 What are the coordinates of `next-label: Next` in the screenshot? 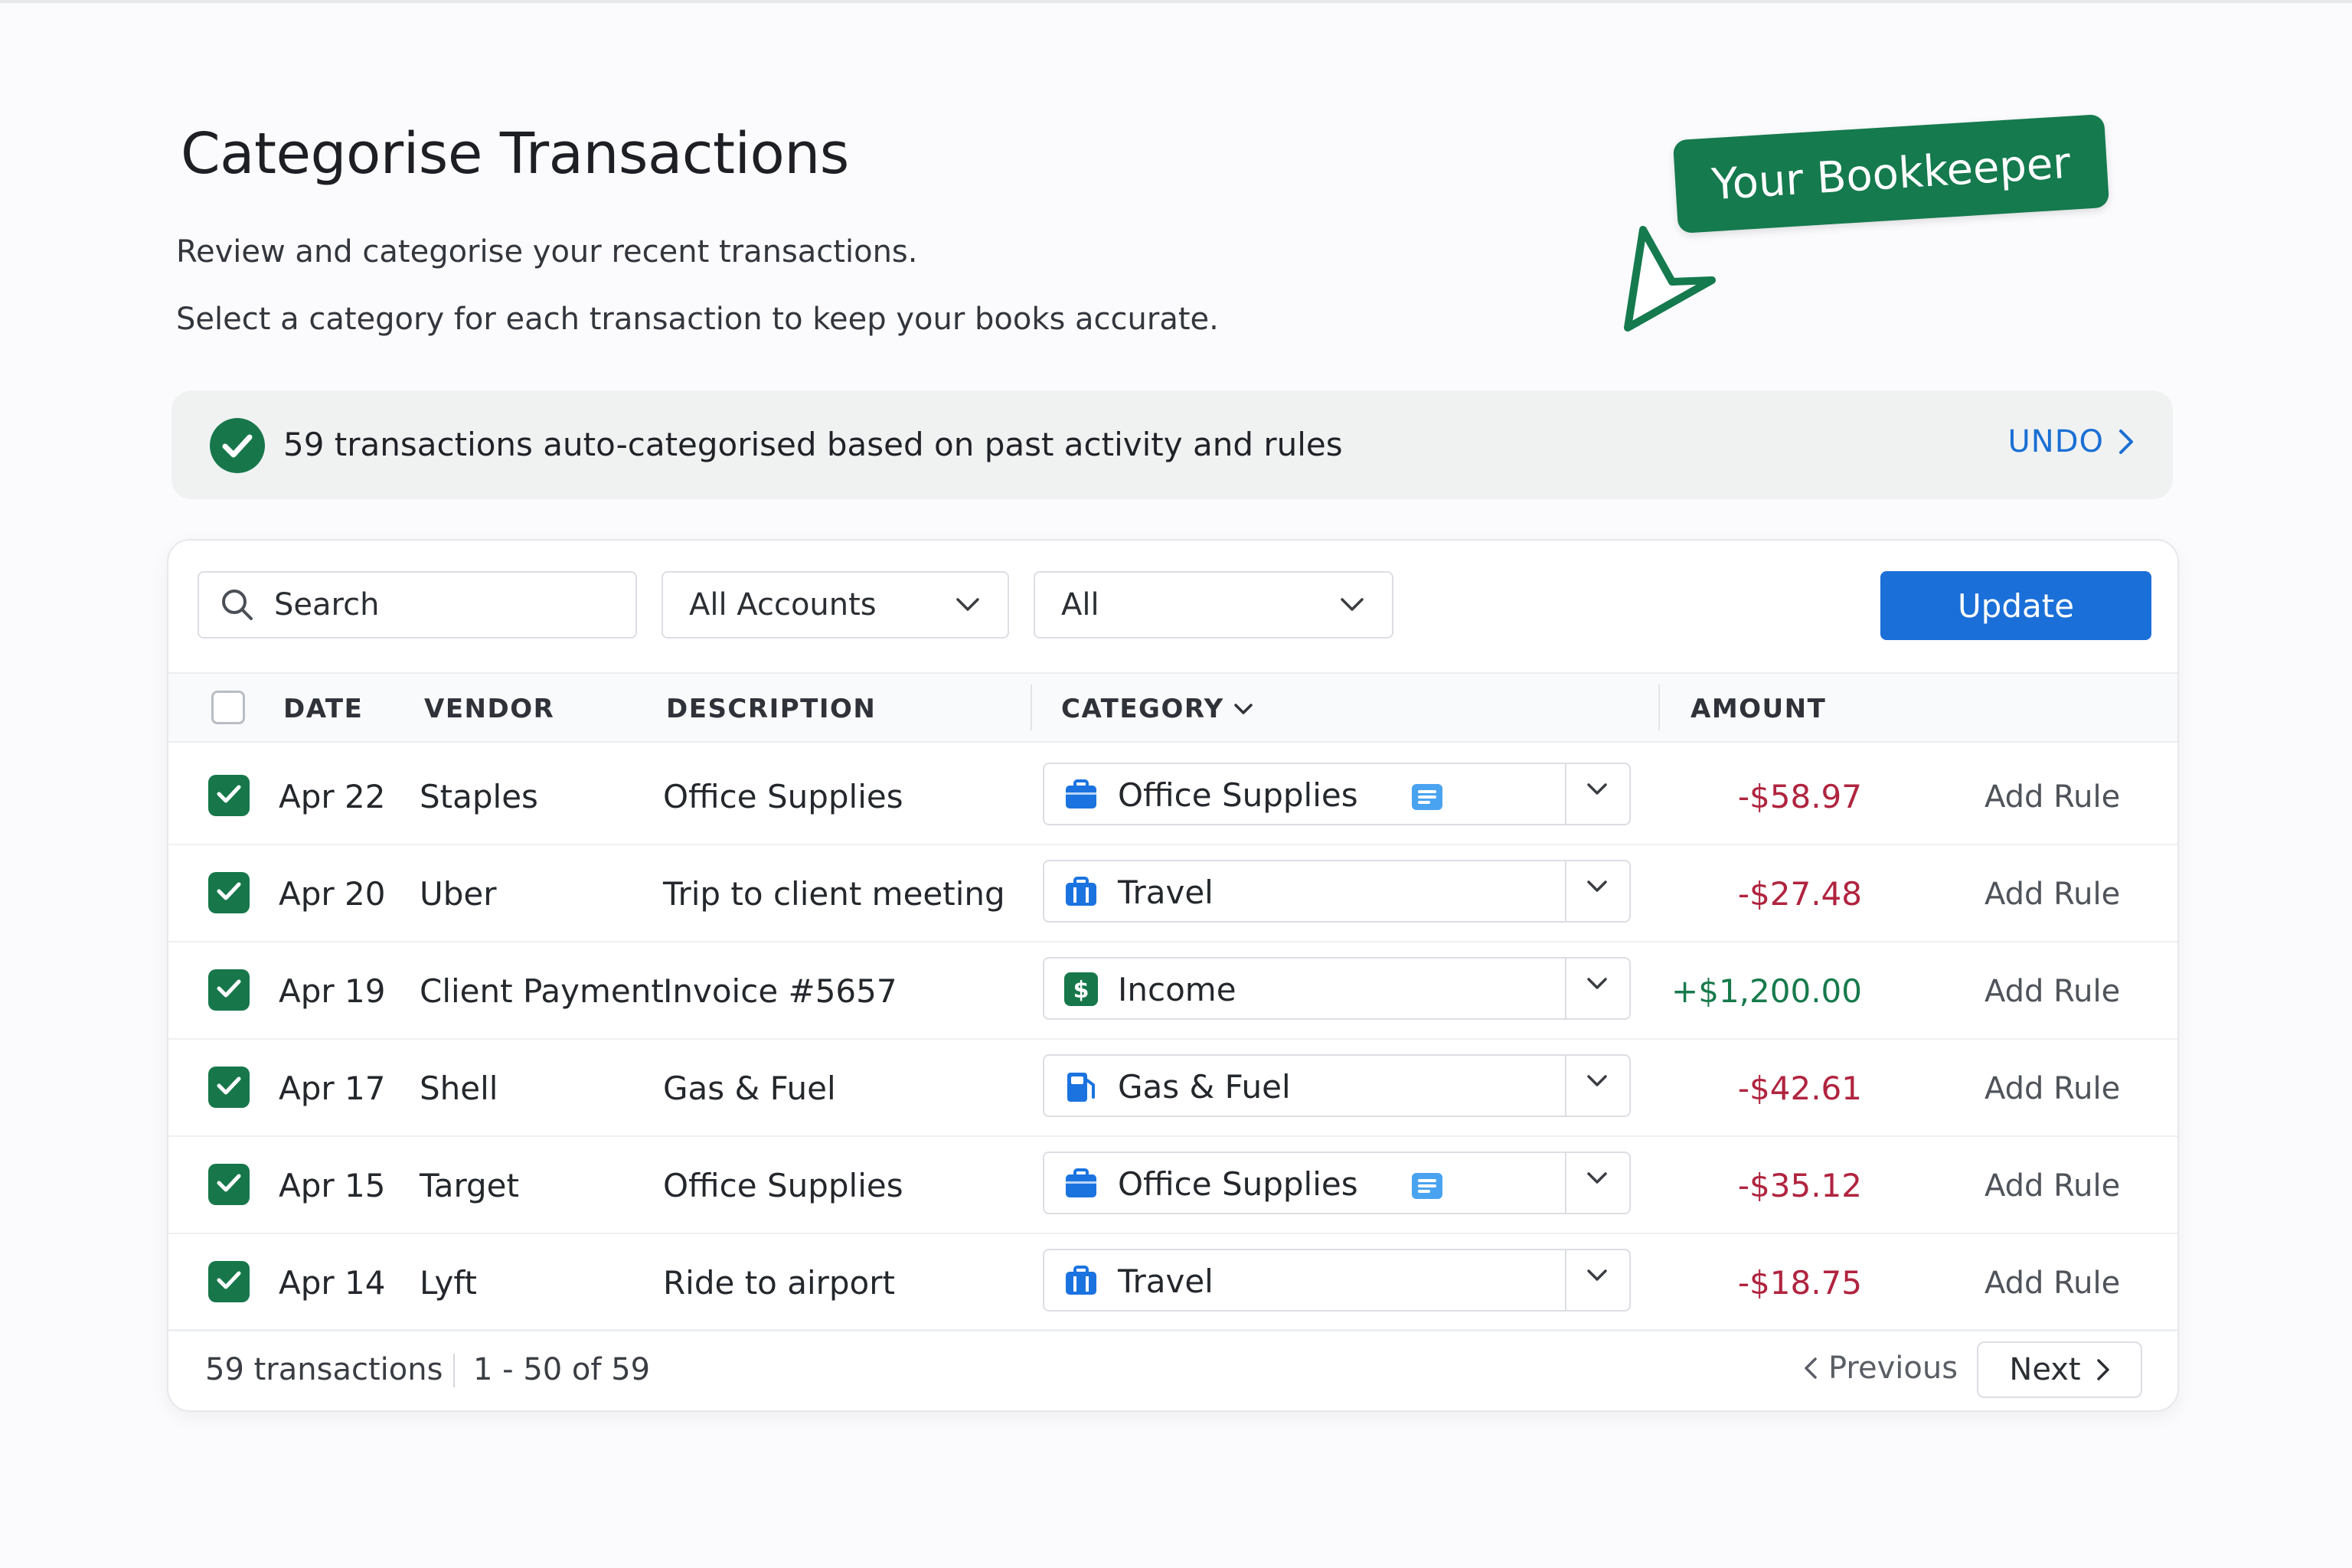 It's located at (2045, 1369).